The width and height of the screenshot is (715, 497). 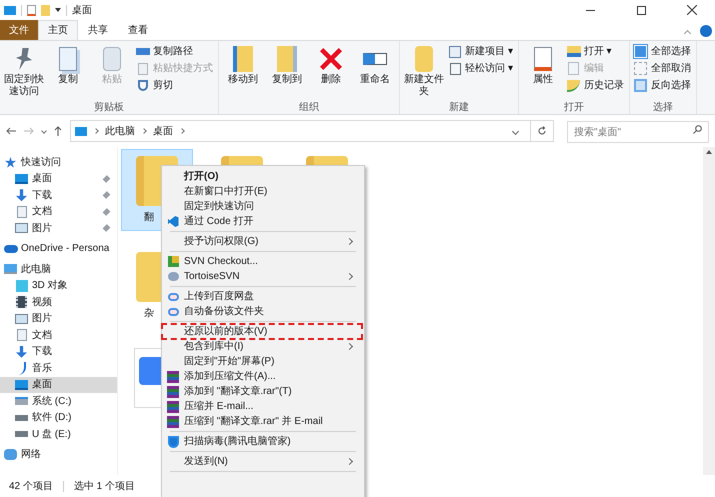 I want to click on menu-item: 授予访问权限(G), so click(x=262, y=241).